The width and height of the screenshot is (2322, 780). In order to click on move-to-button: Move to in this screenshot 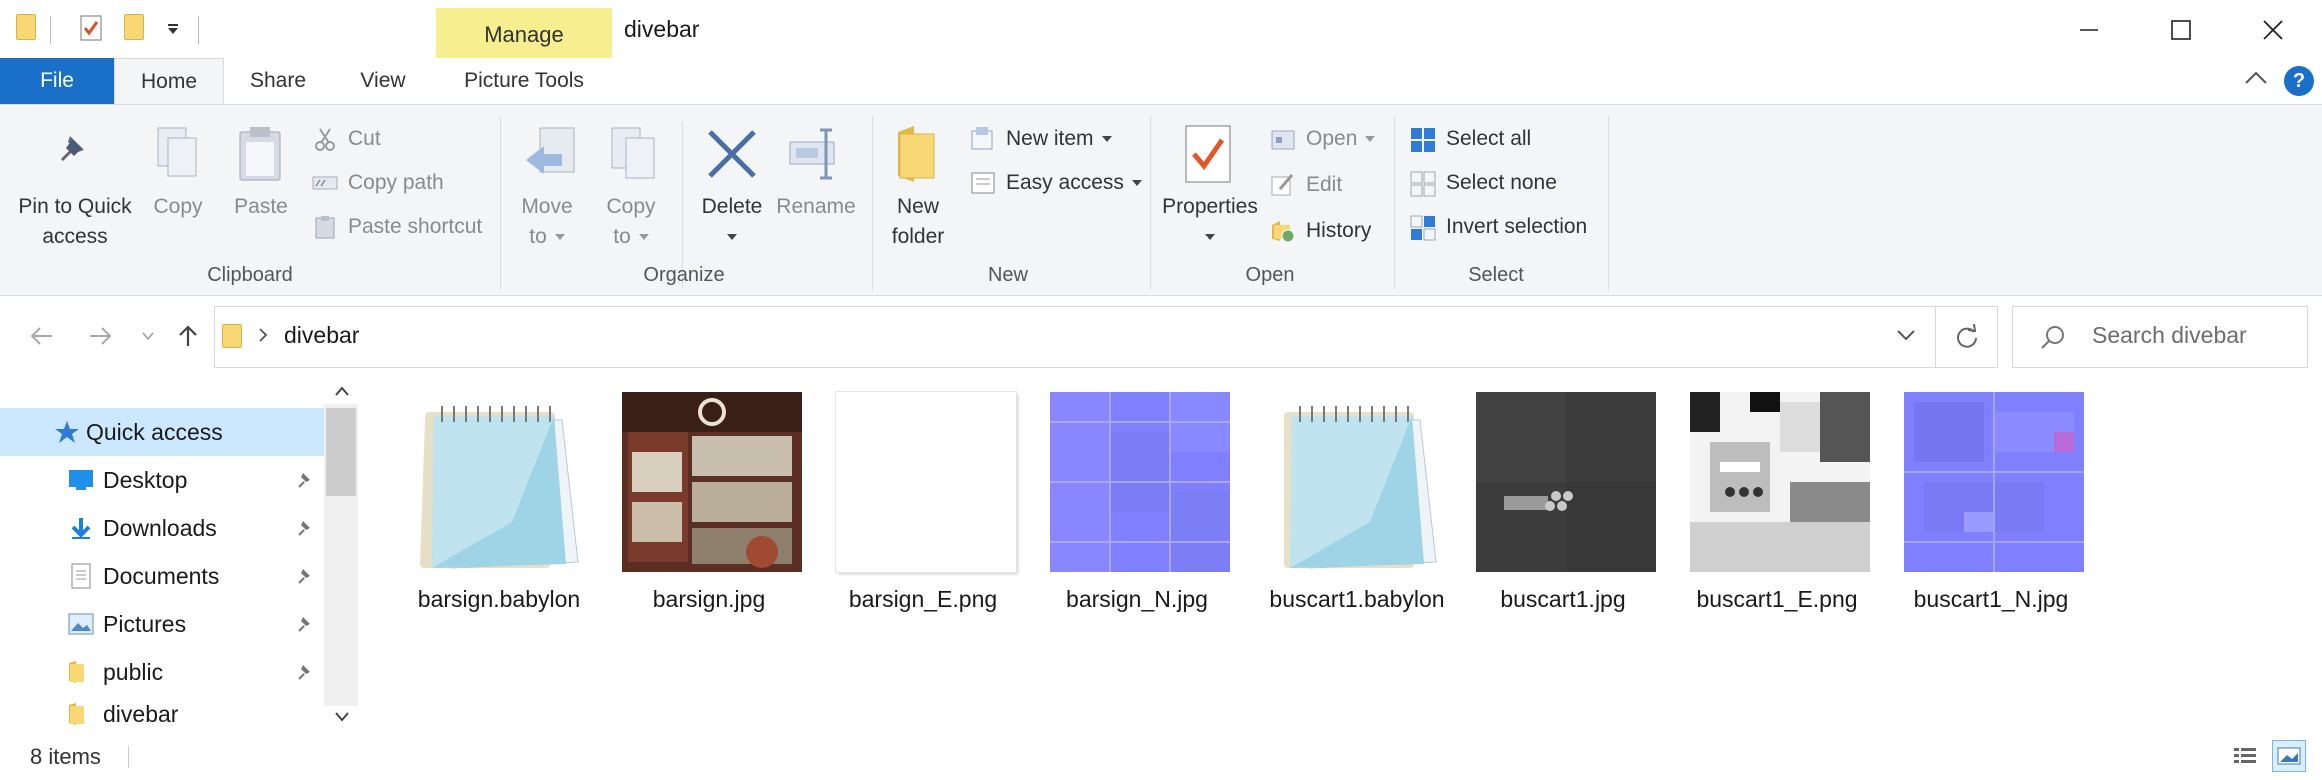, I will do `click(547, 222)`.